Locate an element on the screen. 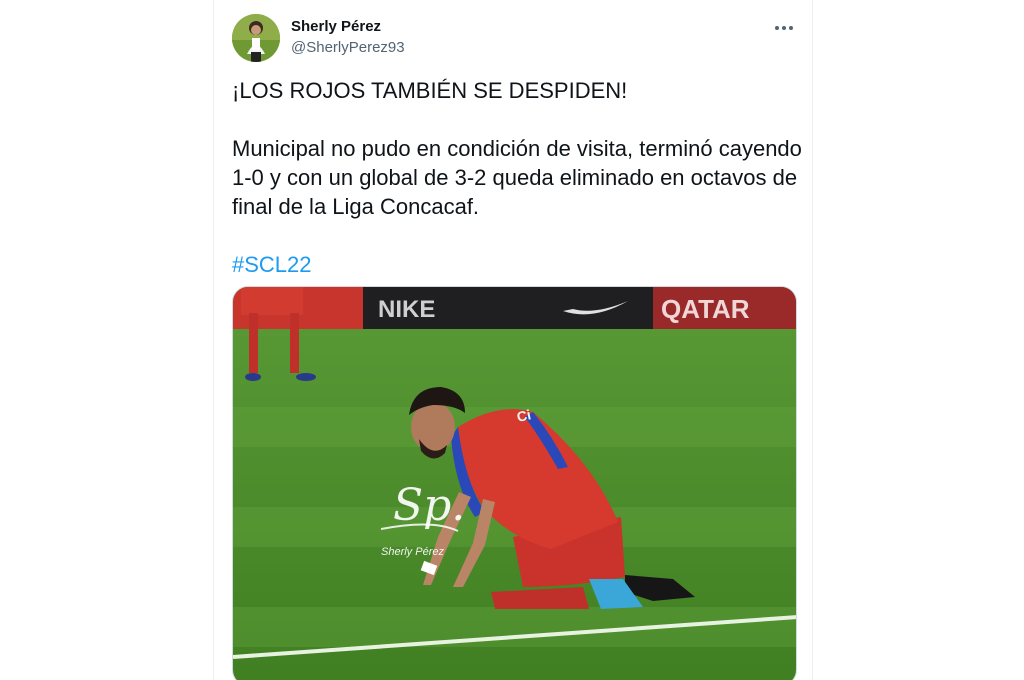 This screenshot has width=1024, height=680. more-options-button is located at coordinates (784, 28).